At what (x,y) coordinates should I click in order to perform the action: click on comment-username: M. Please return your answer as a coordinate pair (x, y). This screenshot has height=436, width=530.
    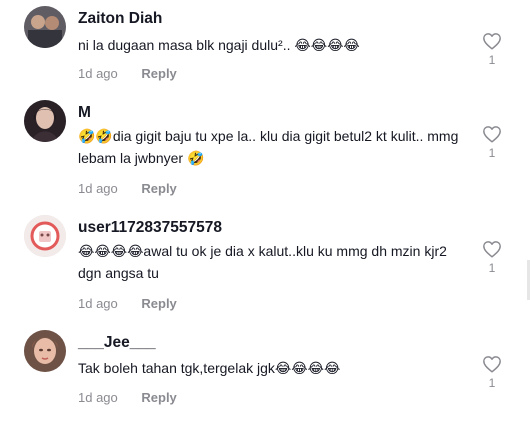
    Looking at the image, I should click on (84, 113).